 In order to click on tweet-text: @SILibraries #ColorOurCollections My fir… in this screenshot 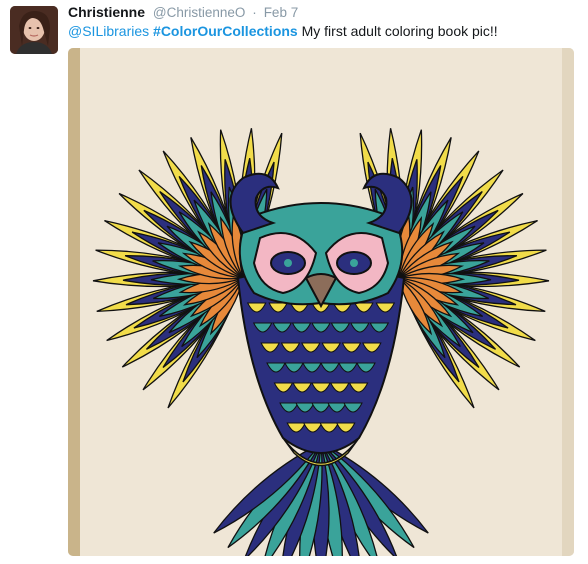, I will do `click(283, 31)`.